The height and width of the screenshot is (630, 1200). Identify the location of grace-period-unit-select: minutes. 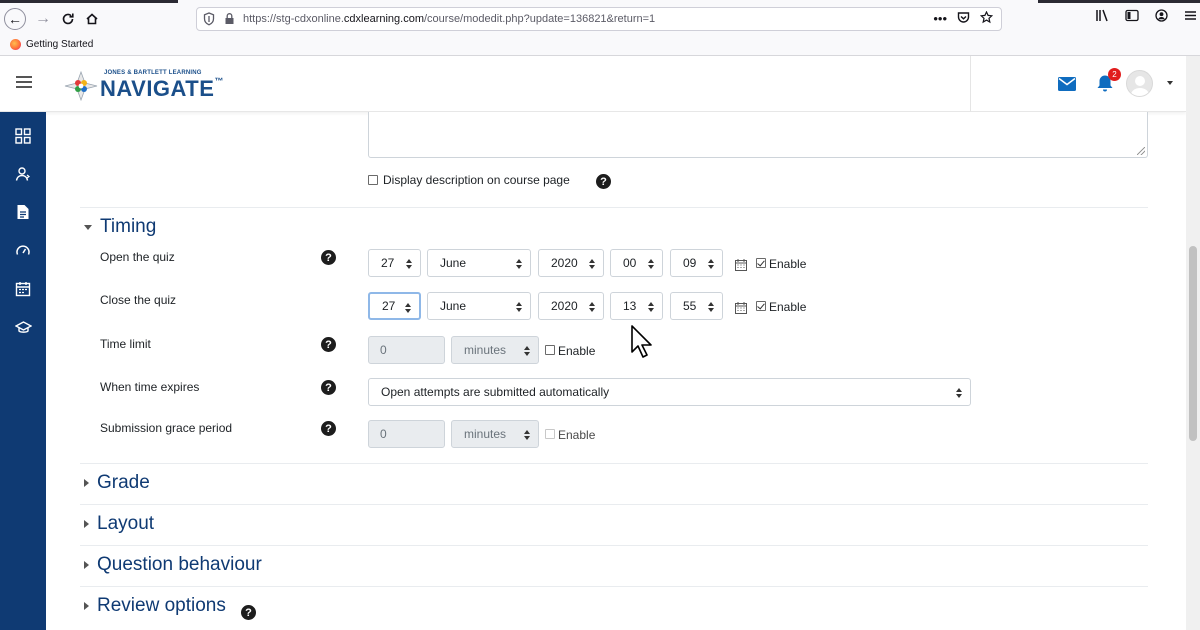
(495, 434).